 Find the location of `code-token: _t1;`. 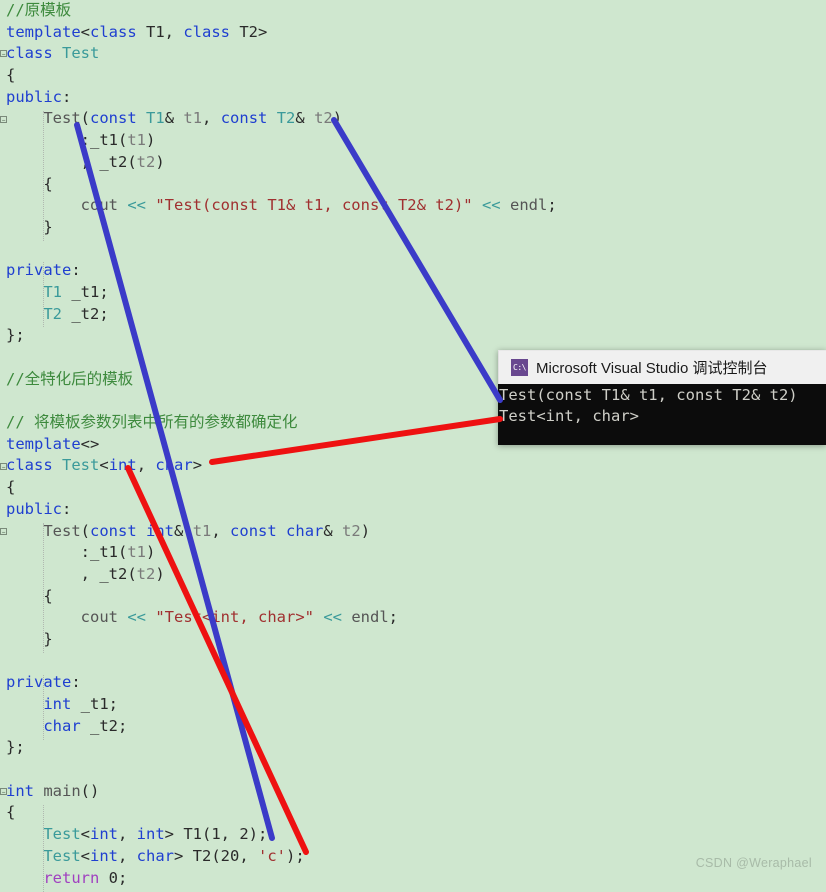

code-token: _t1; is located at coordinates (94, 704).